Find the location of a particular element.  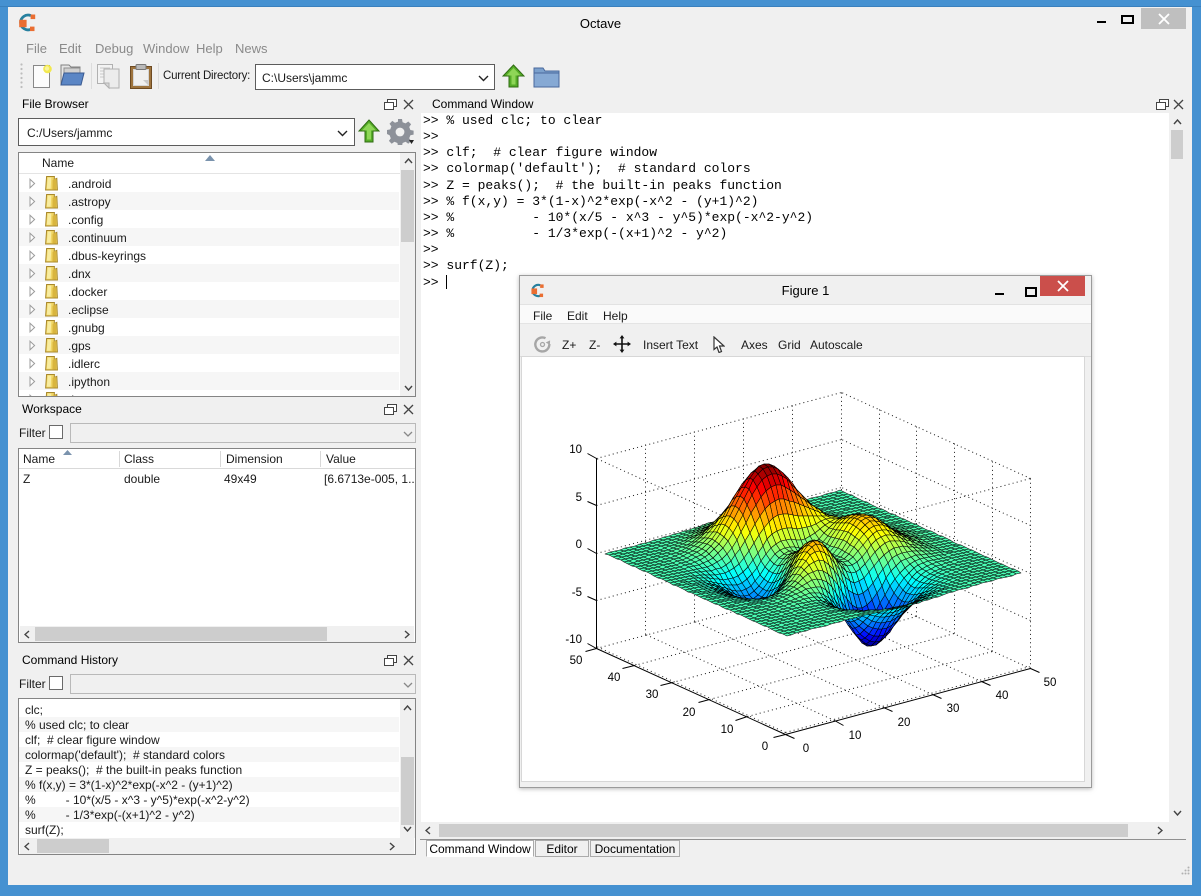

svg-text: -10 is located at coordinates (573, 640).